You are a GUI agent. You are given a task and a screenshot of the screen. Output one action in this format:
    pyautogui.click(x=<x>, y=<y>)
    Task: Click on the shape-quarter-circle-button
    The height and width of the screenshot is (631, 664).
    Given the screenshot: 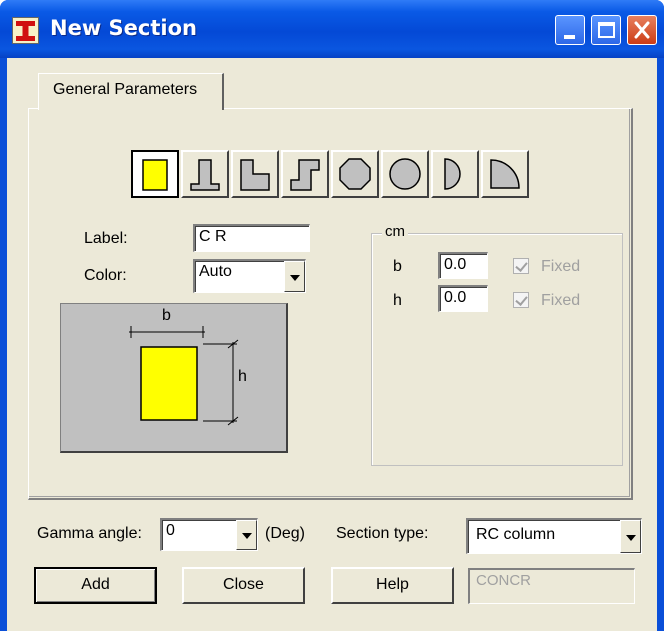 What is the action you would take?
    pyautogui.click(x=505, y=174)
    